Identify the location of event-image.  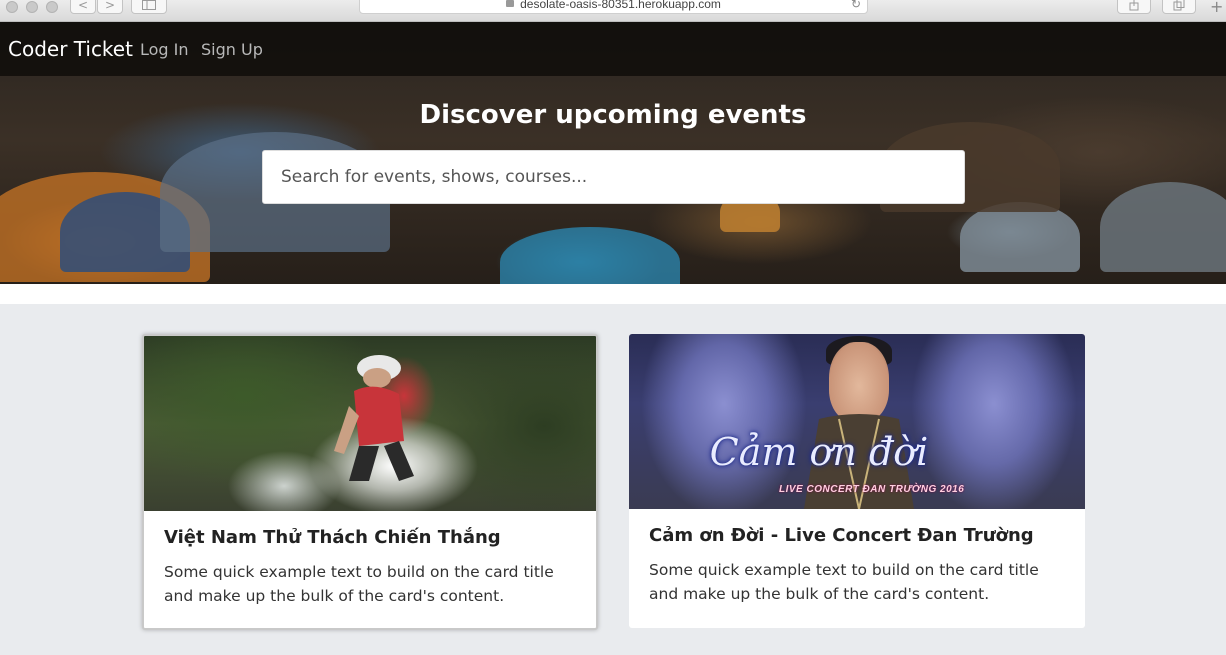
(370, 423).